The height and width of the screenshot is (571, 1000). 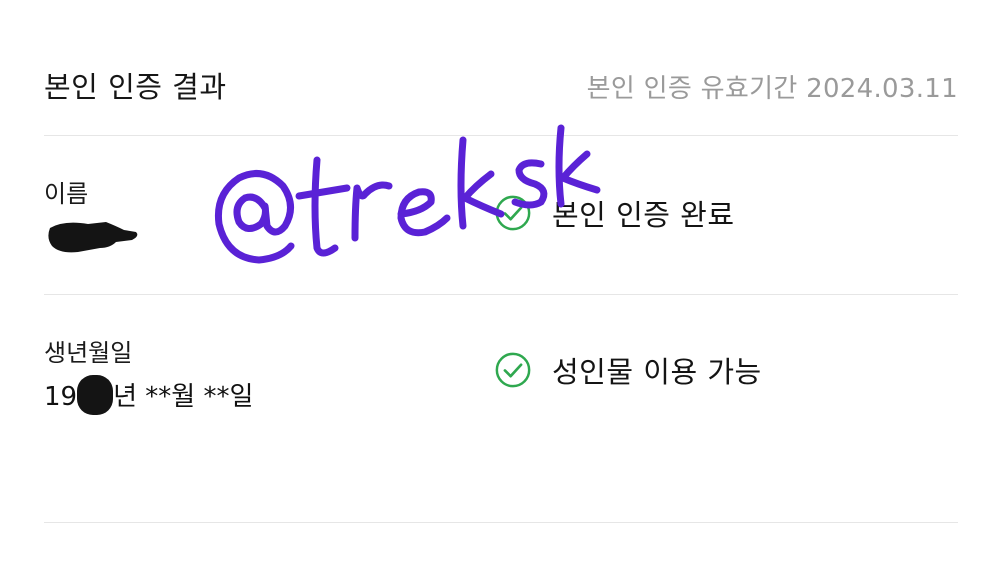 What do you see at coordinates (95, 395) in the screenshot?
I see `redacted-birth-year` at bounding box center [95, 395].